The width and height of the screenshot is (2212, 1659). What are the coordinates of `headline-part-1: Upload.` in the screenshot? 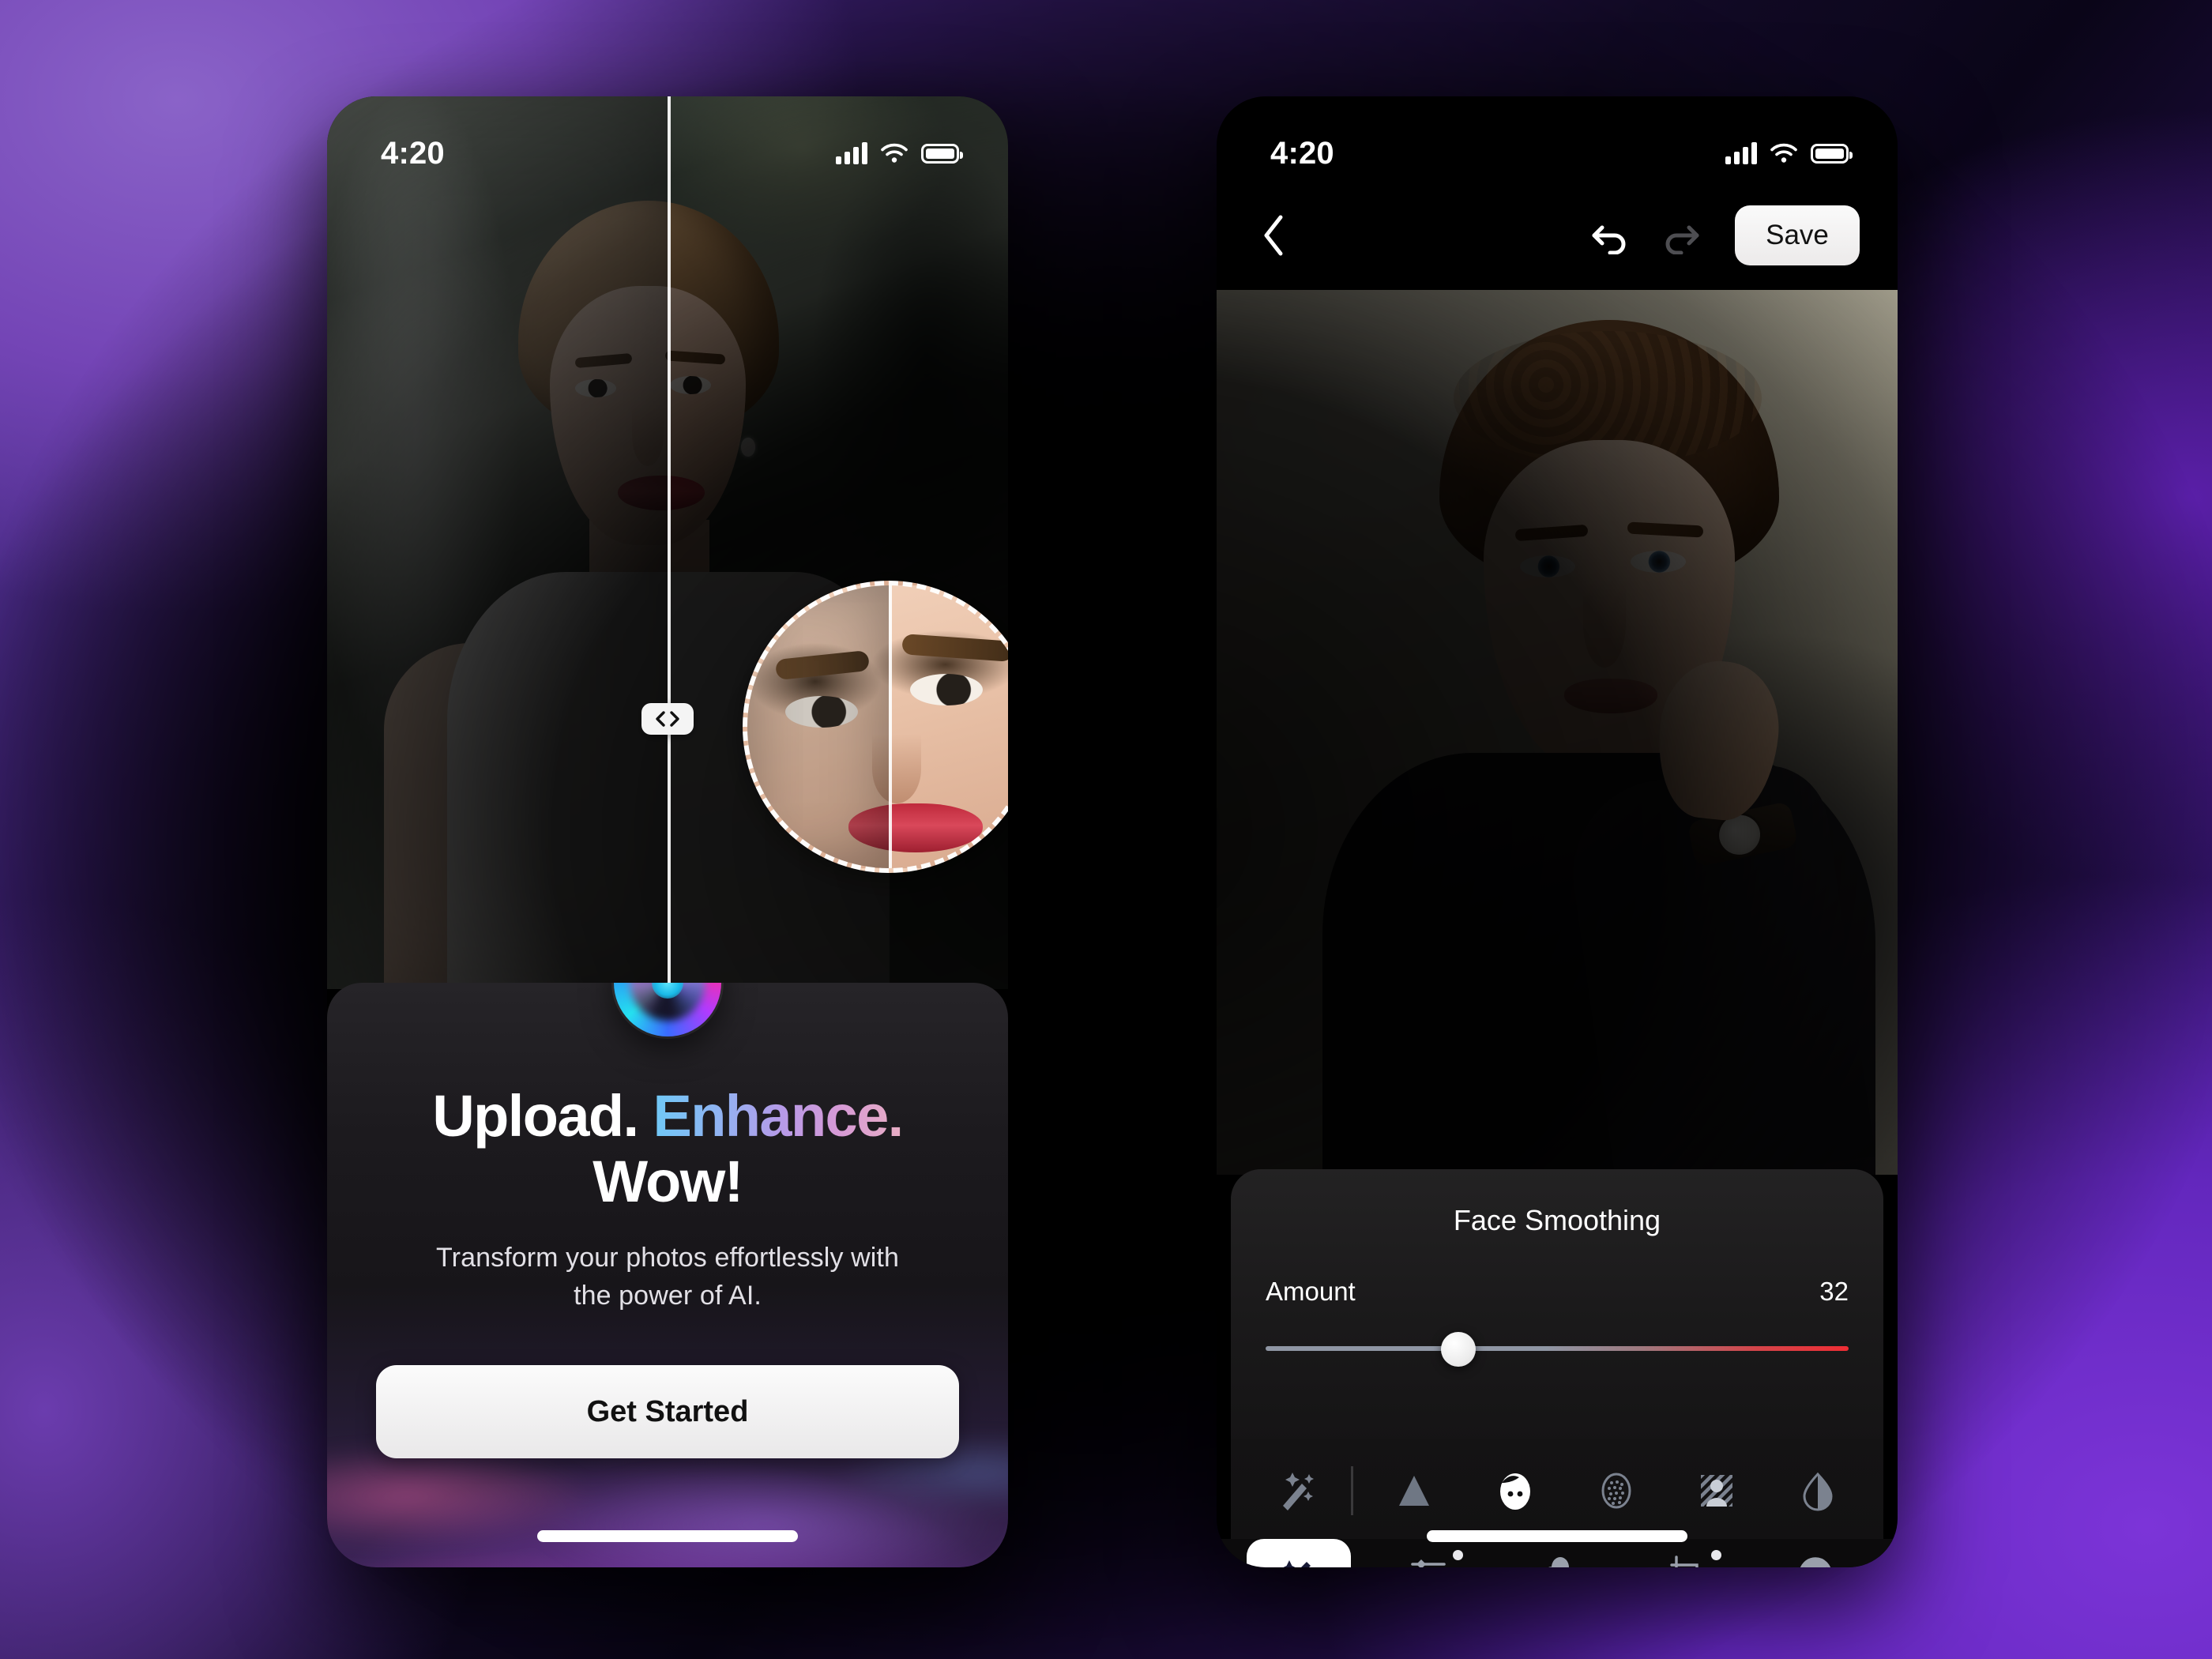 It's located at (543, 1116).